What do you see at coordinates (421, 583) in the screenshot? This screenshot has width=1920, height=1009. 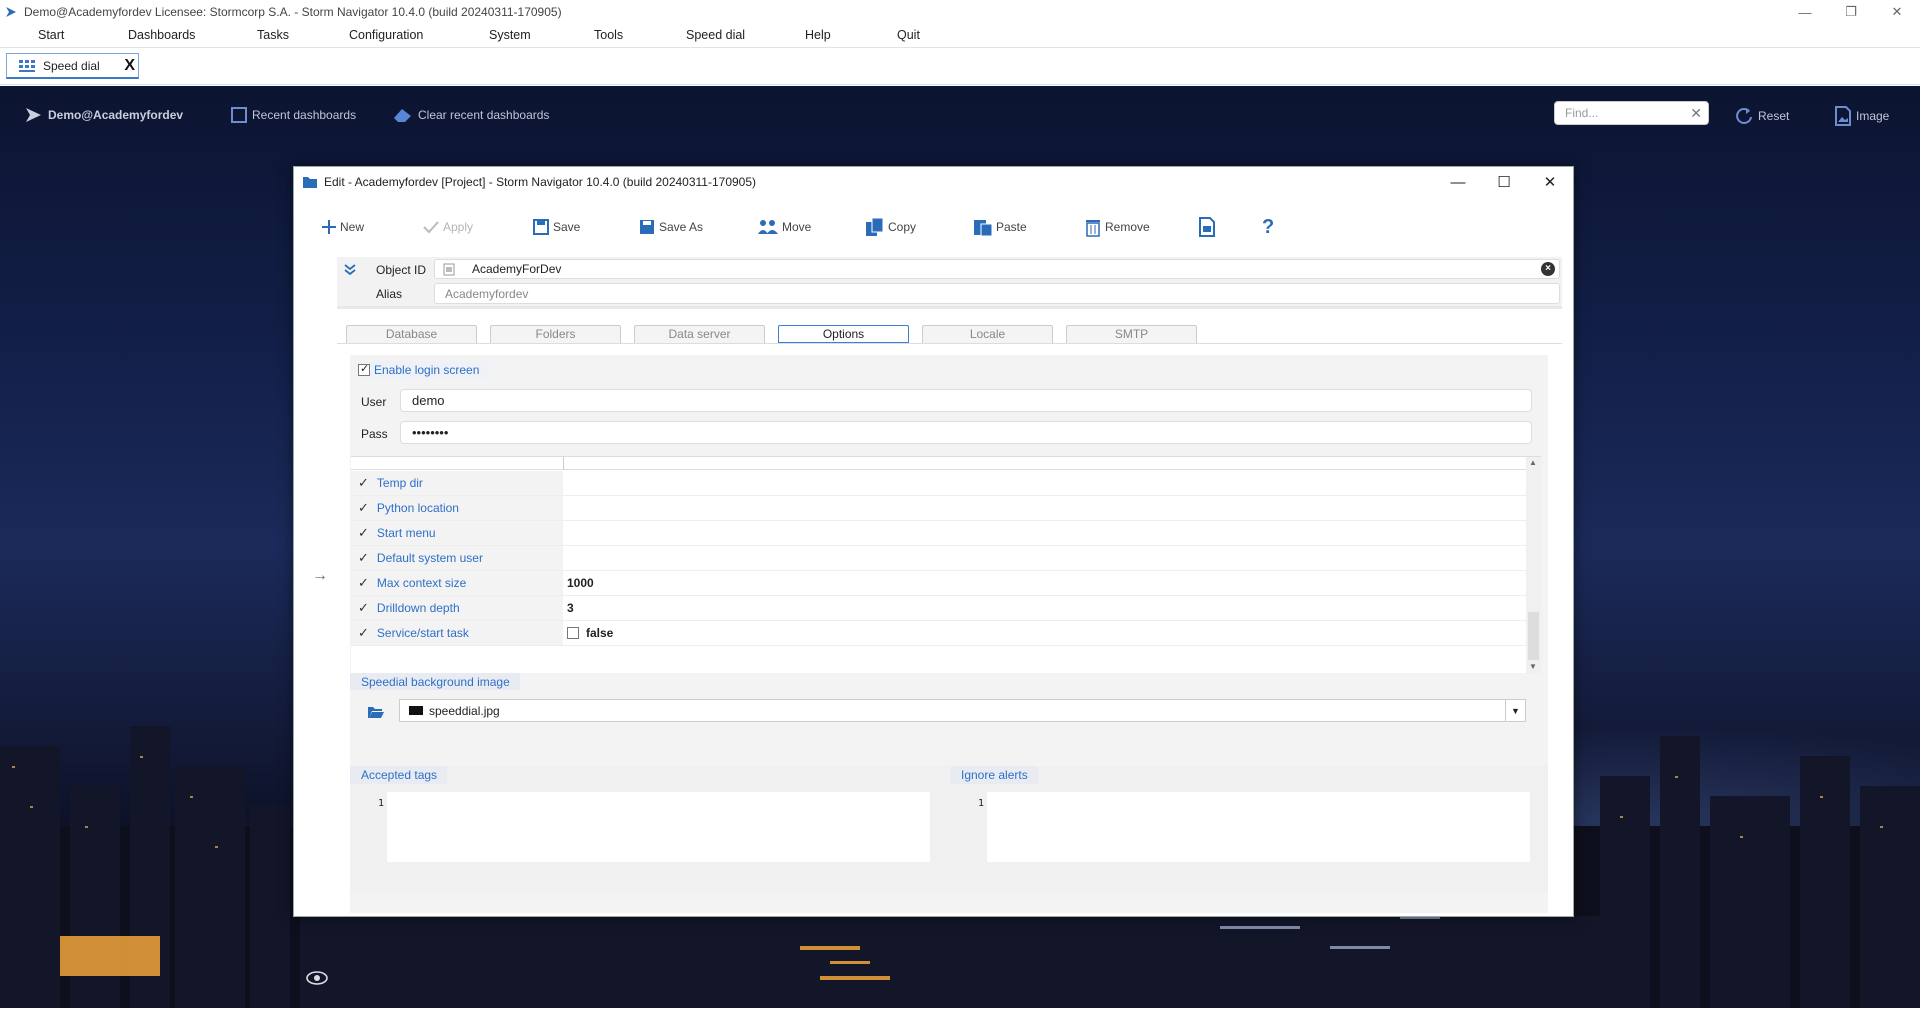 I see `grid-key: Max context size` at bounding box center [421, 583].